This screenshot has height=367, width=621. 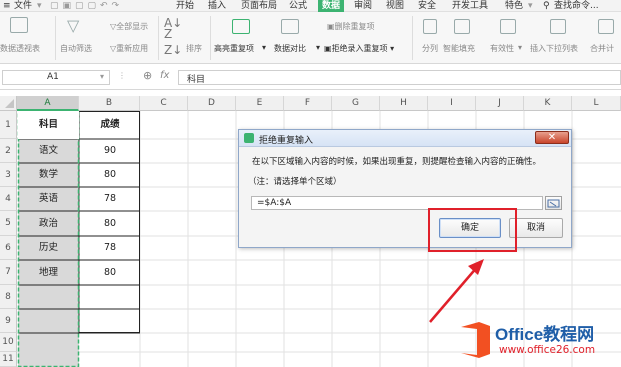 I want to click on annotation-arrow-icon, so click(x=456, y=291).